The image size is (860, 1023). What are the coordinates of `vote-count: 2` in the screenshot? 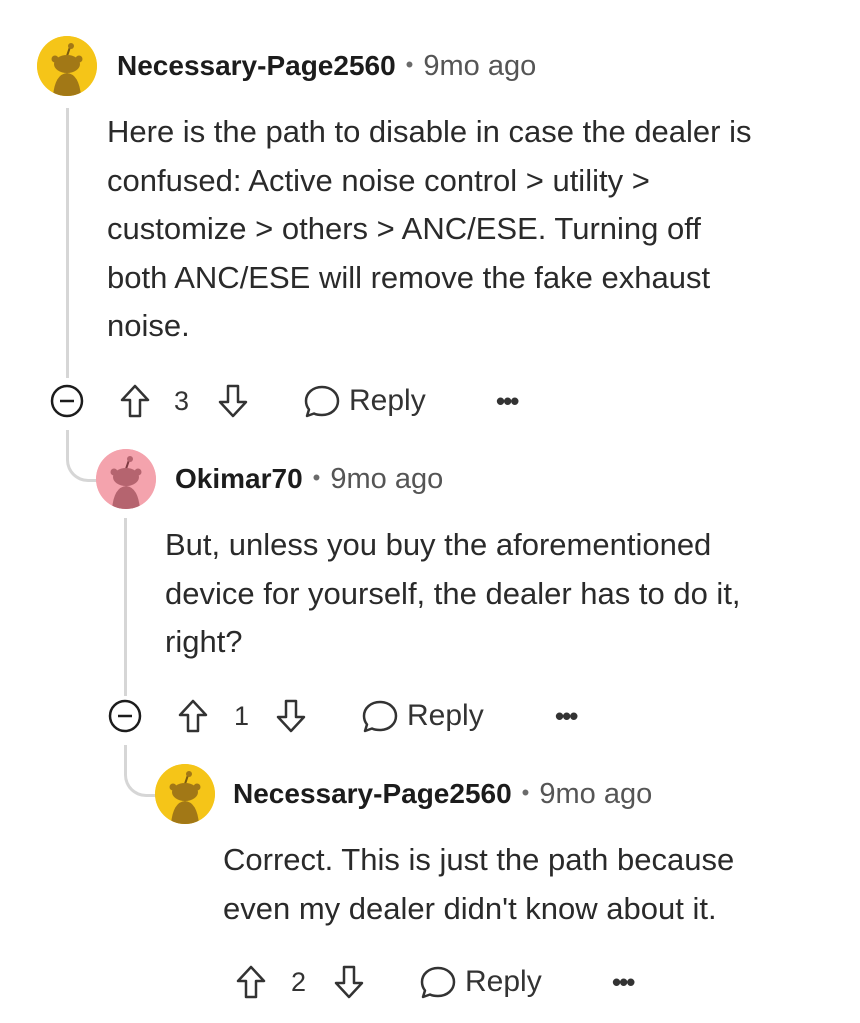 It's located at (299, 982).